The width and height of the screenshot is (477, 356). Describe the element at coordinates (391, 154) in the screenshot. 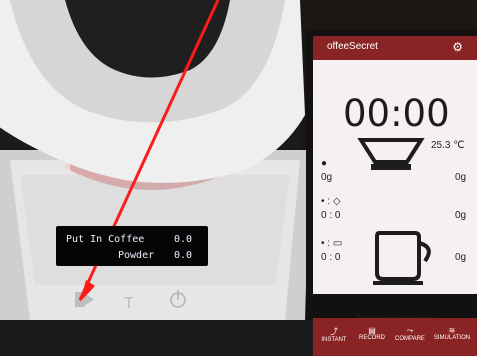

I see `dripper-icon` at that location.